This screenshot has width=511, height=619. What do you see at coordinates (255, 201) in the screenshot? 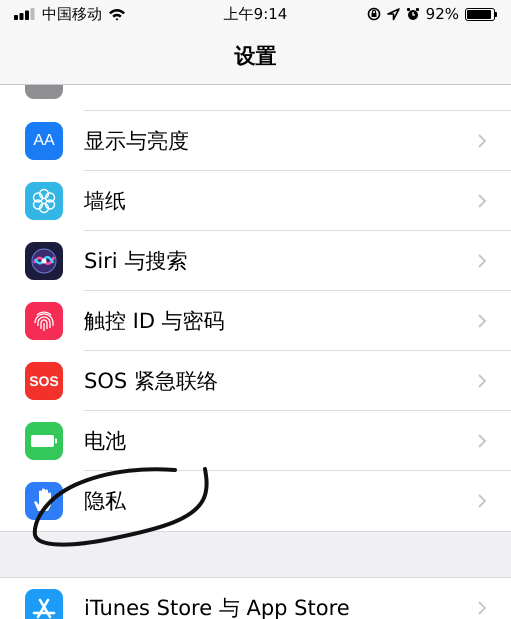
I see `settings-row: 墙纸` at bounding box center [255, 201].